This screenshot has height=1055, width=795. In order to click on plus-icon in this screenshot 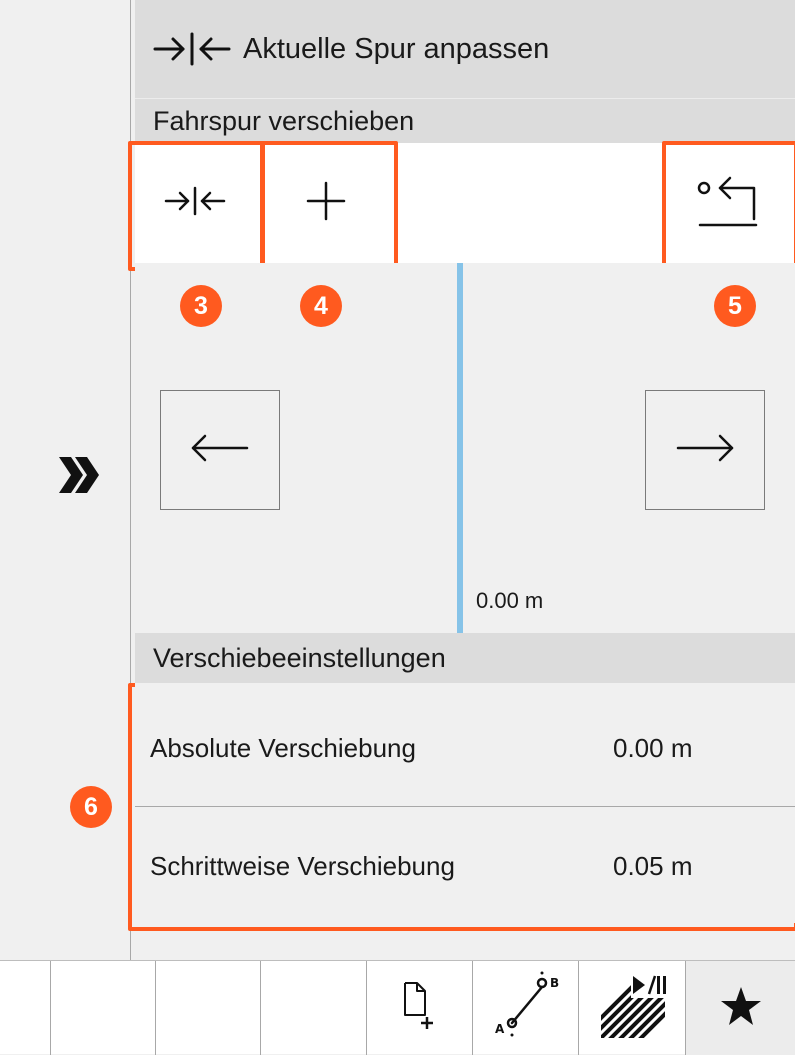, I will do `click(326, 203)`.